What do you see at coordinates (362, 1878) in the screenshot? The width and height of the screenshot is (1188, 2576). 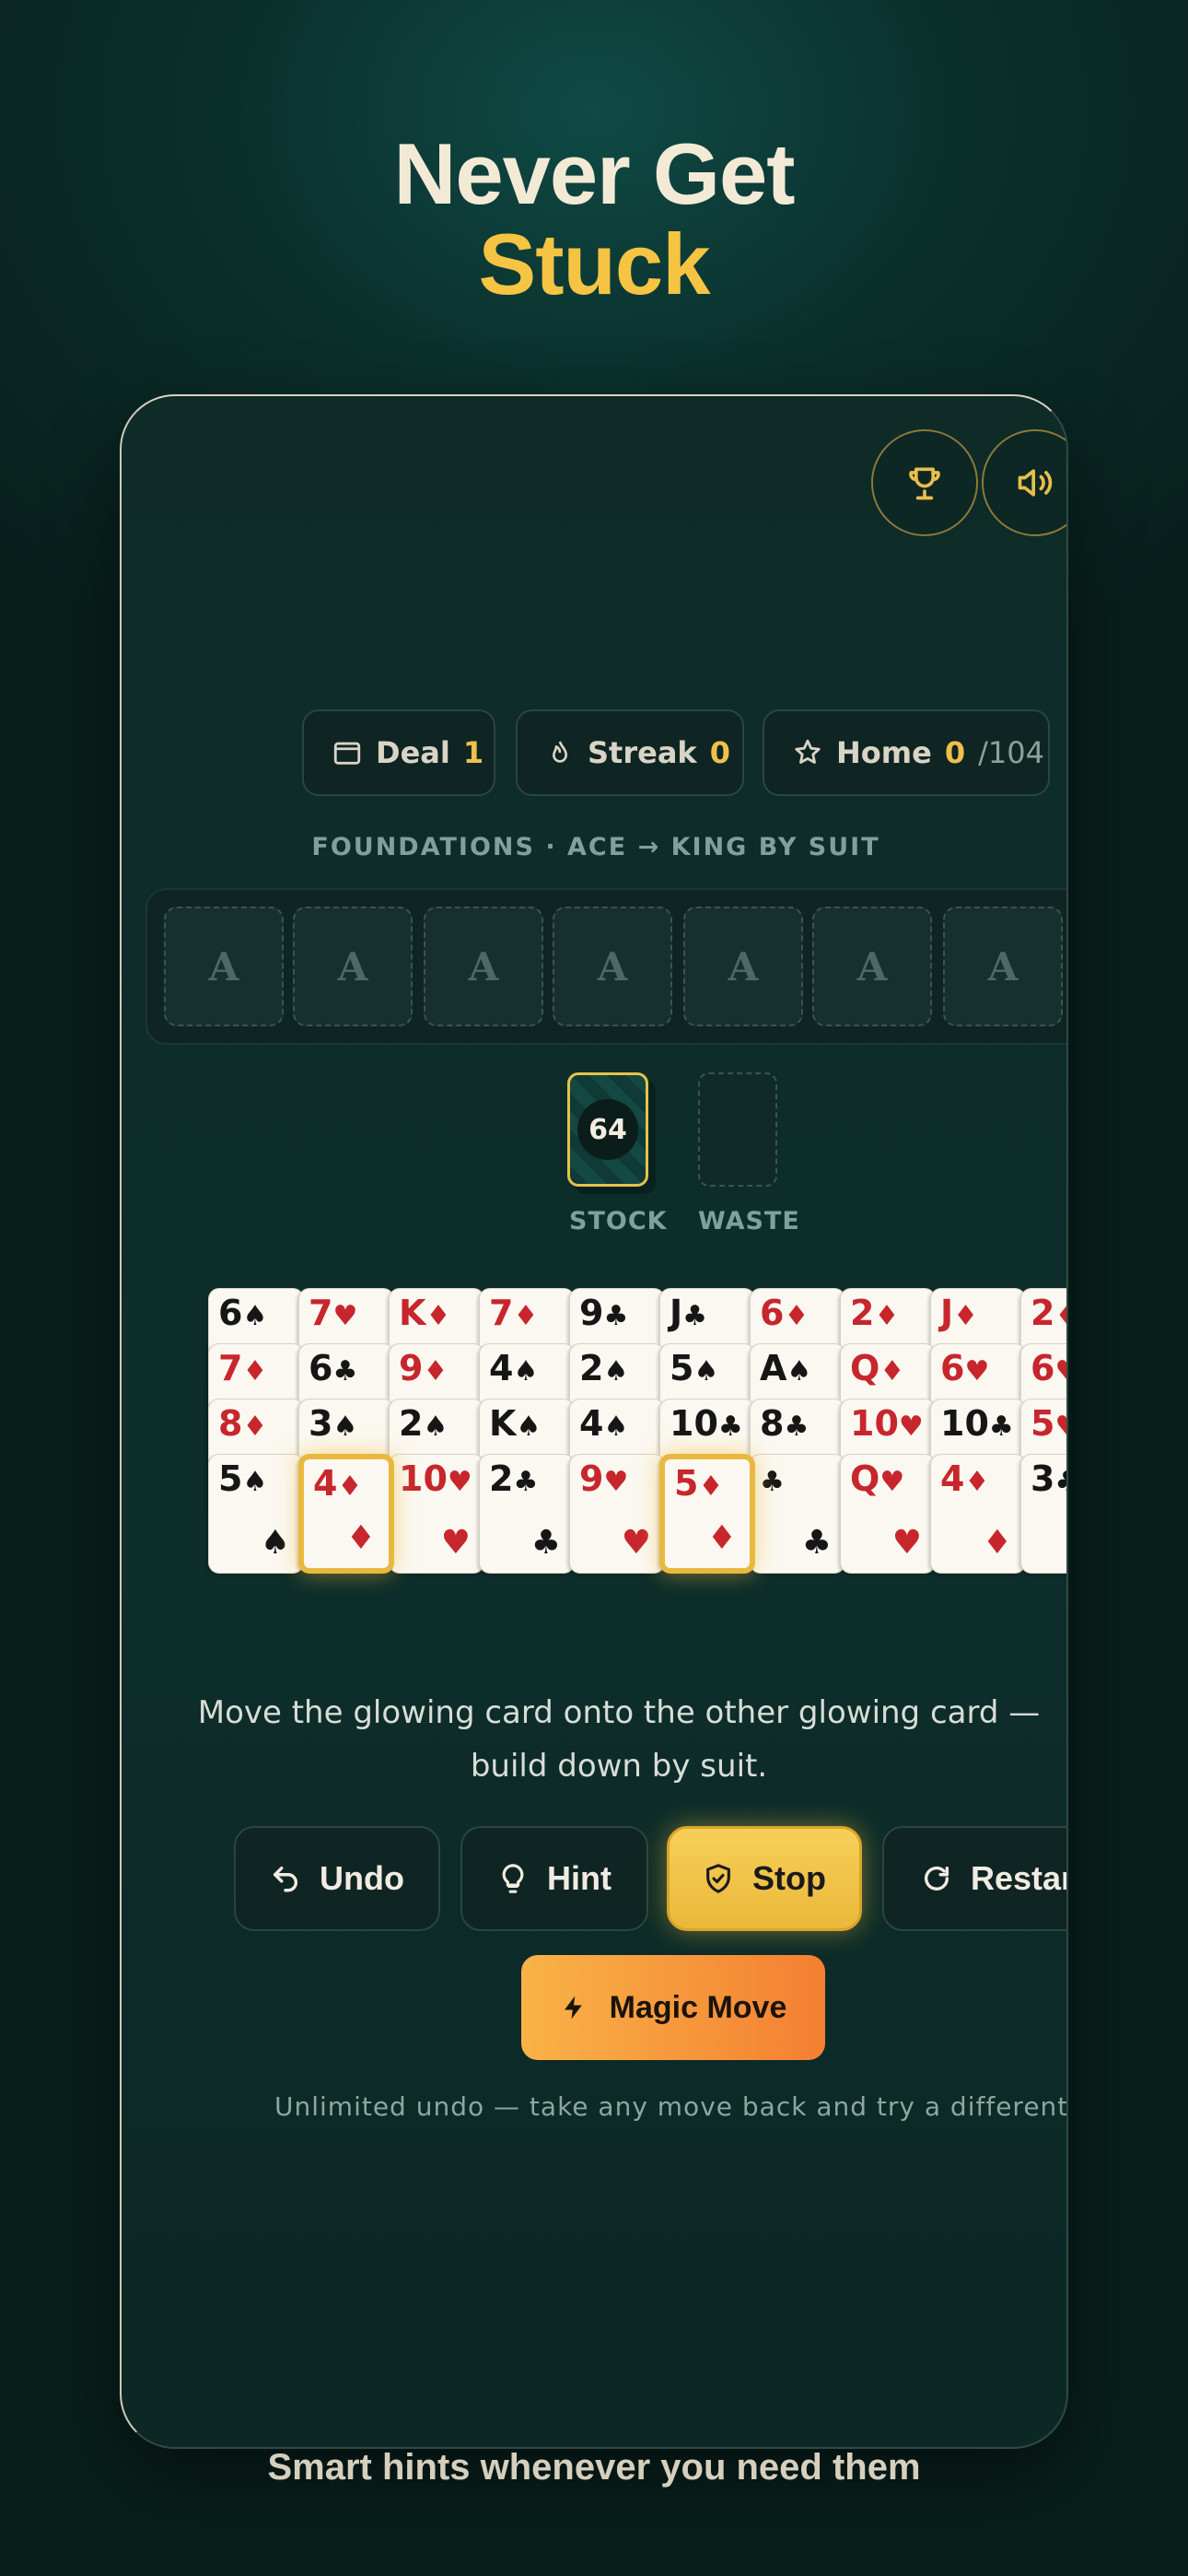 I see `undo-label: Undo` at bounding box center [362, 1878].